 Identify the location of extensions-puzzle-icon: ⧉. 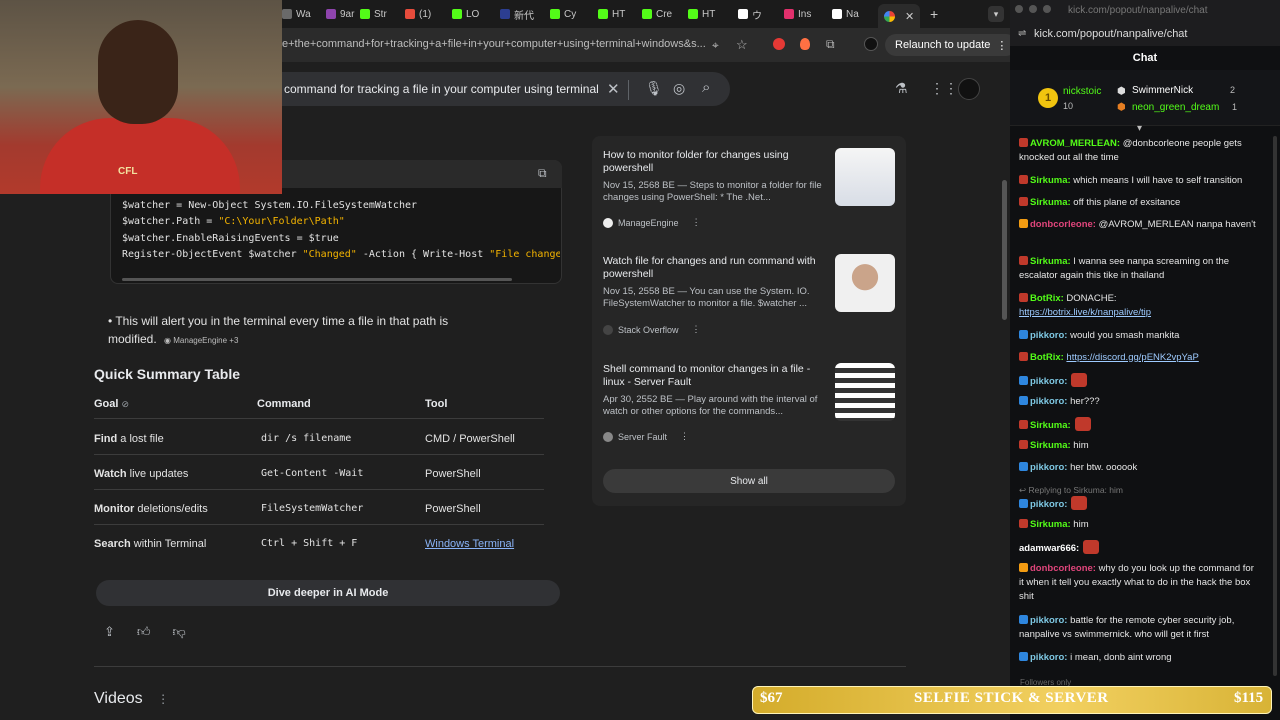
(830, 44).